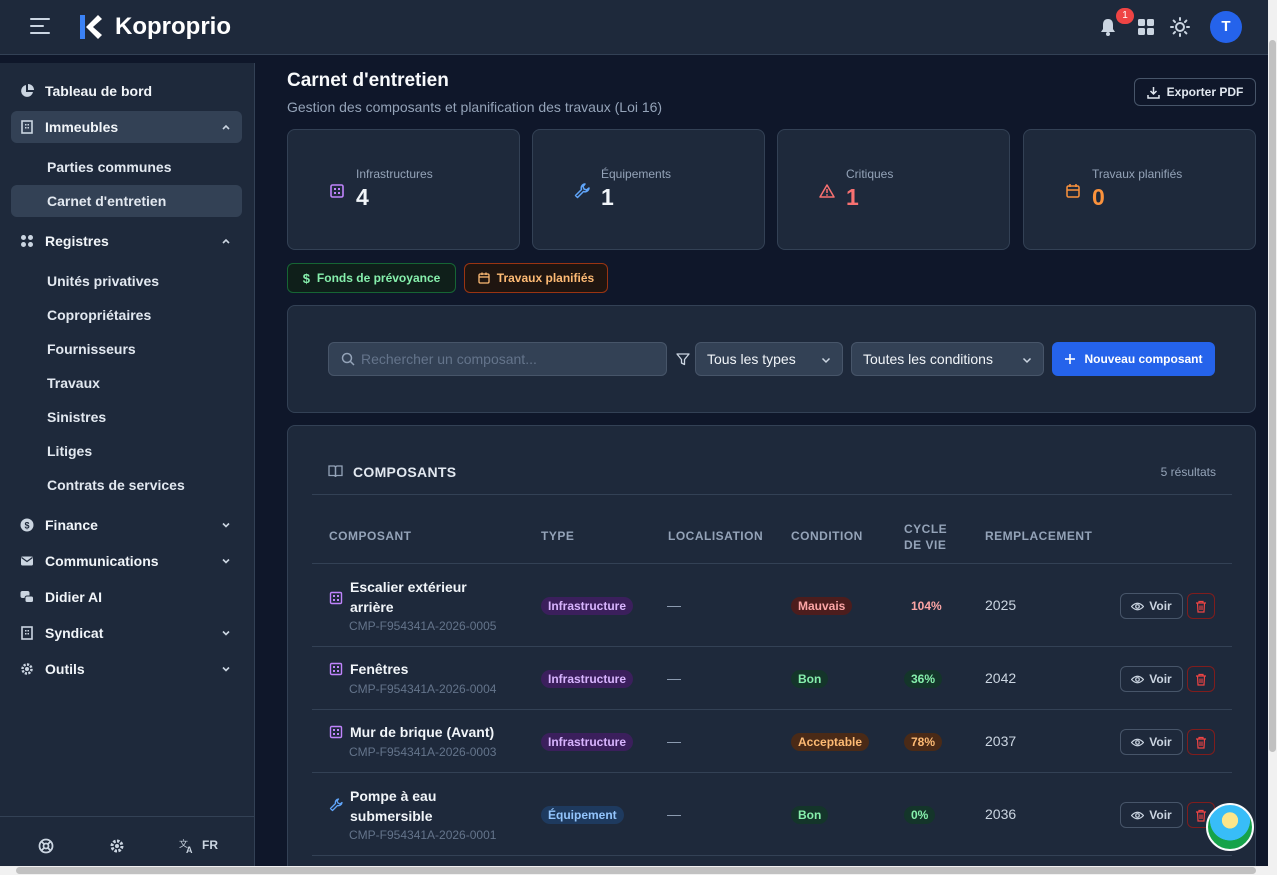 This screenshot has width=1277, height=875. Describe the element at coordinates (1133, 359) in the screenshot. I see `new-component-button: Nouveau composant` at that location.